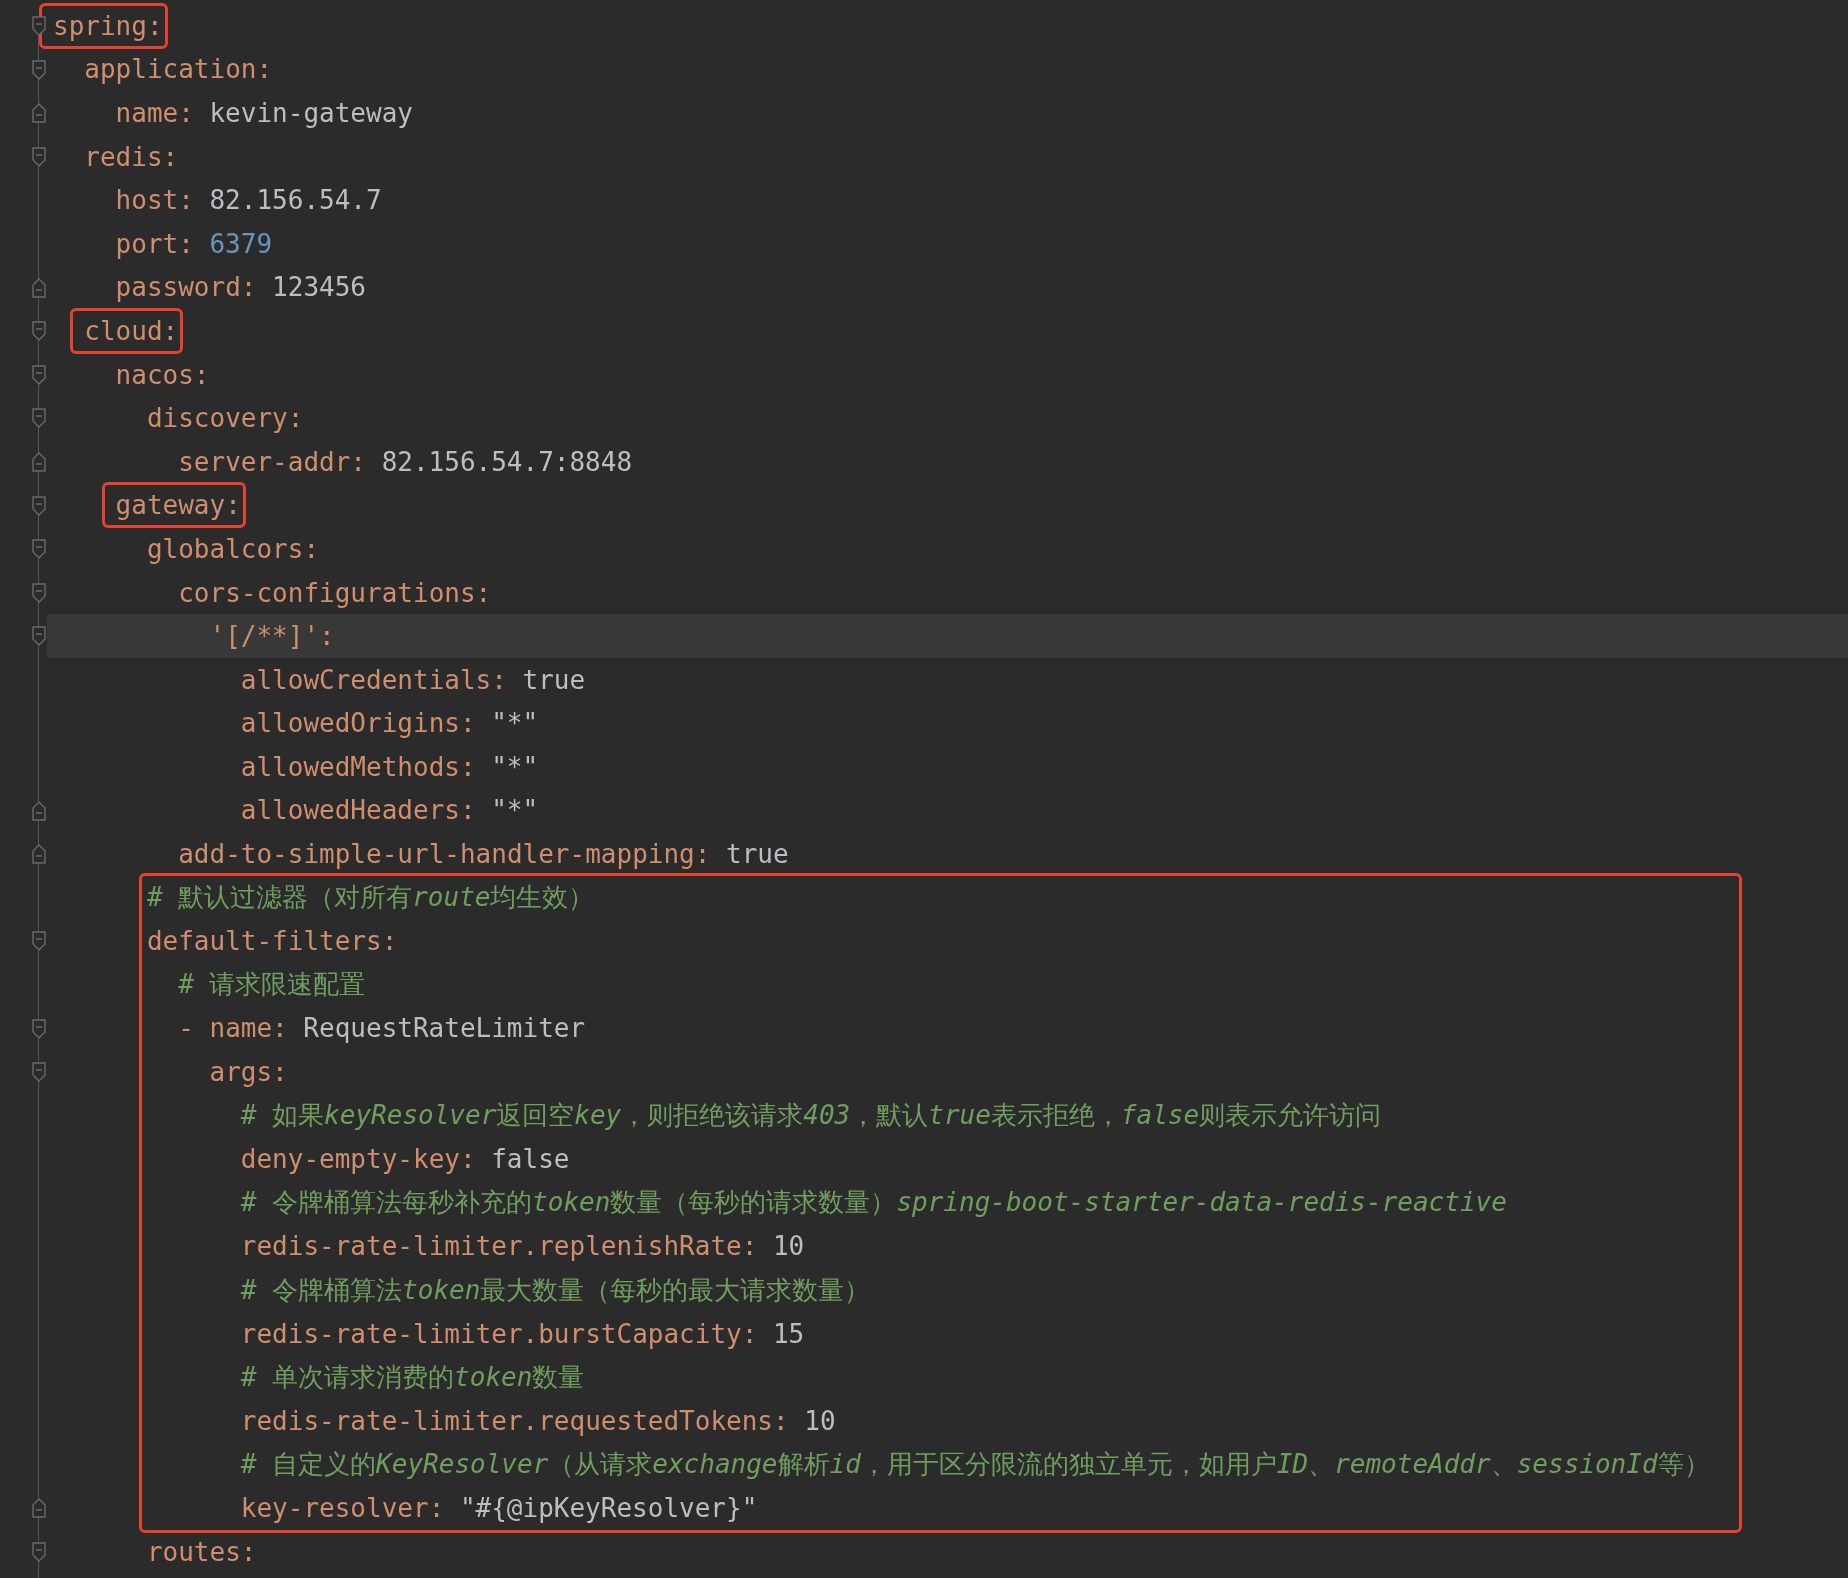  I want to click on code-comment: # 如果keyResolver返回空key，则拒绝该请求403，默认true表示拒绝，false则表示允许访问, so click(811, 1116).